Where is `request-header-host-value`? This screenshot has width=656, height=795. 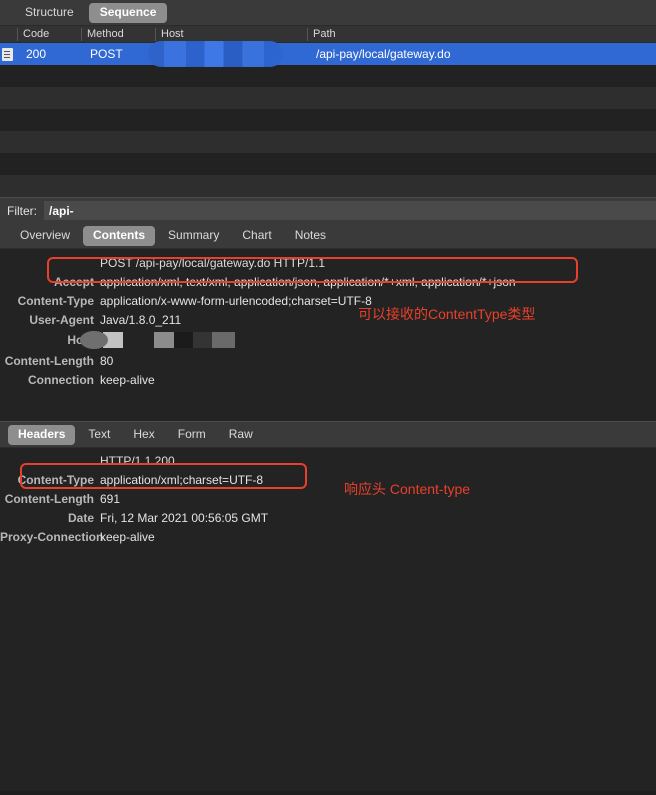
request-header-host-value is located at coordinates (157, 340).